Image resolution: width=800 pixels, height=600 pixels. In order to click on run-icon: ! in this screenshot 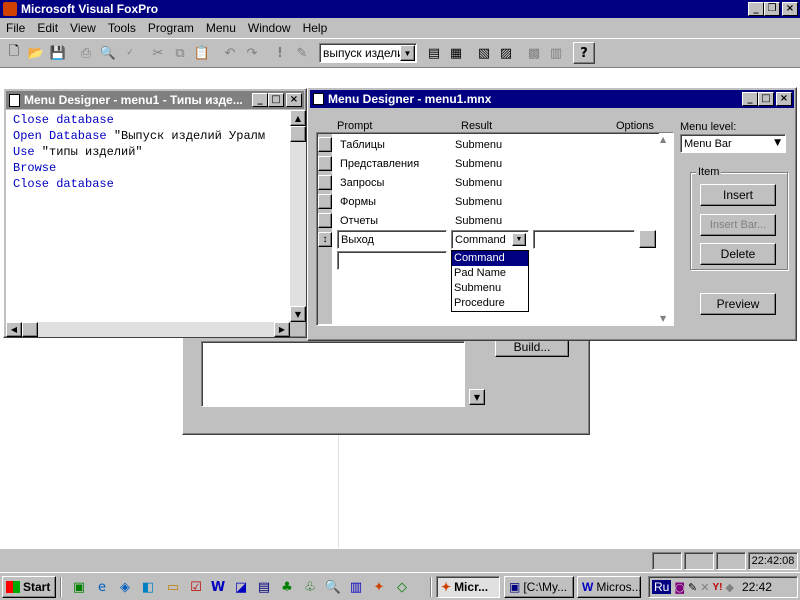, I will do `click(280, 53)`.